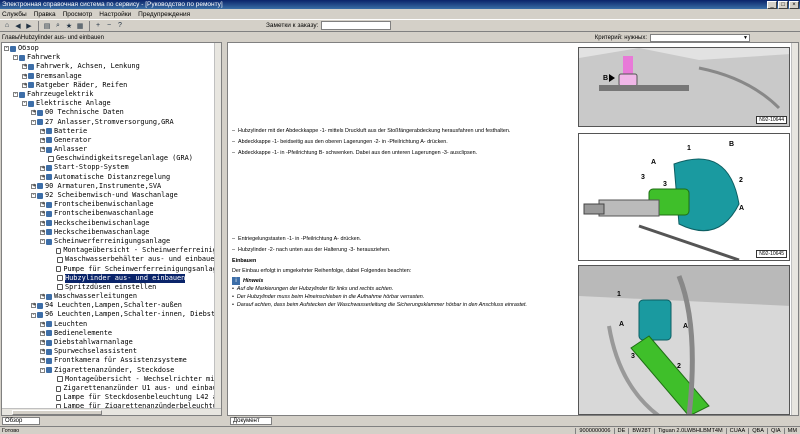 Image resolution: width=800 pixels, height=434 pixels. I want to click on tree-item: + Bedienelemente, so click(111, 333).